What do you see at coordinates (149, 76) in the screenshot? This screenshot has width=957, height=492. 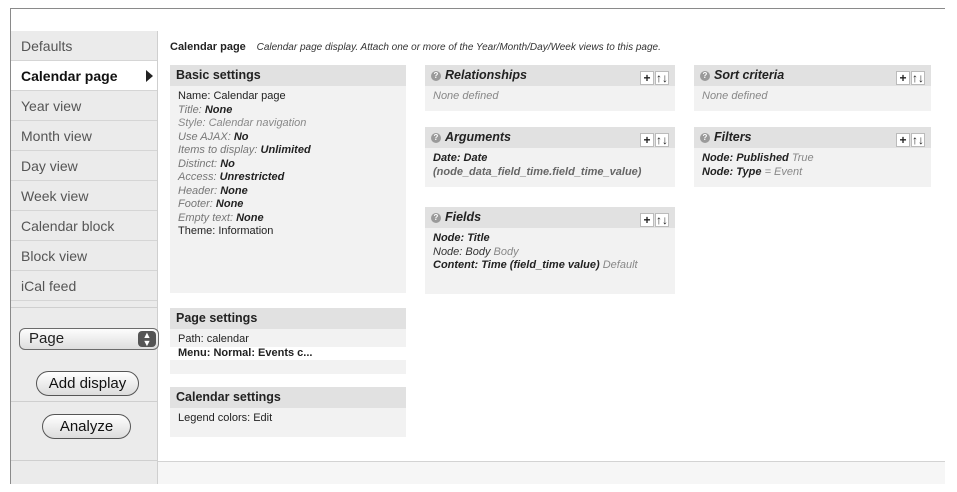 I see `arrow-right-icon` at bounding box center [149, 76].